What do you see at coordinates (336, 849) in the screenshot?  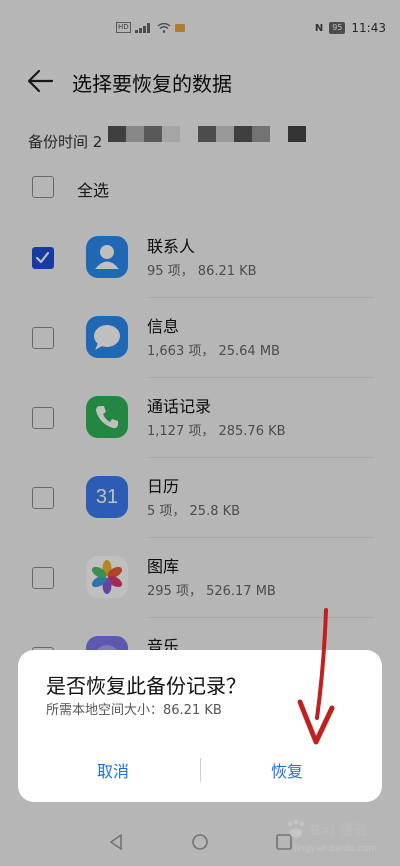 I see `watermark-url: jingyan.baidu.com` at bounding box center [336, 849].